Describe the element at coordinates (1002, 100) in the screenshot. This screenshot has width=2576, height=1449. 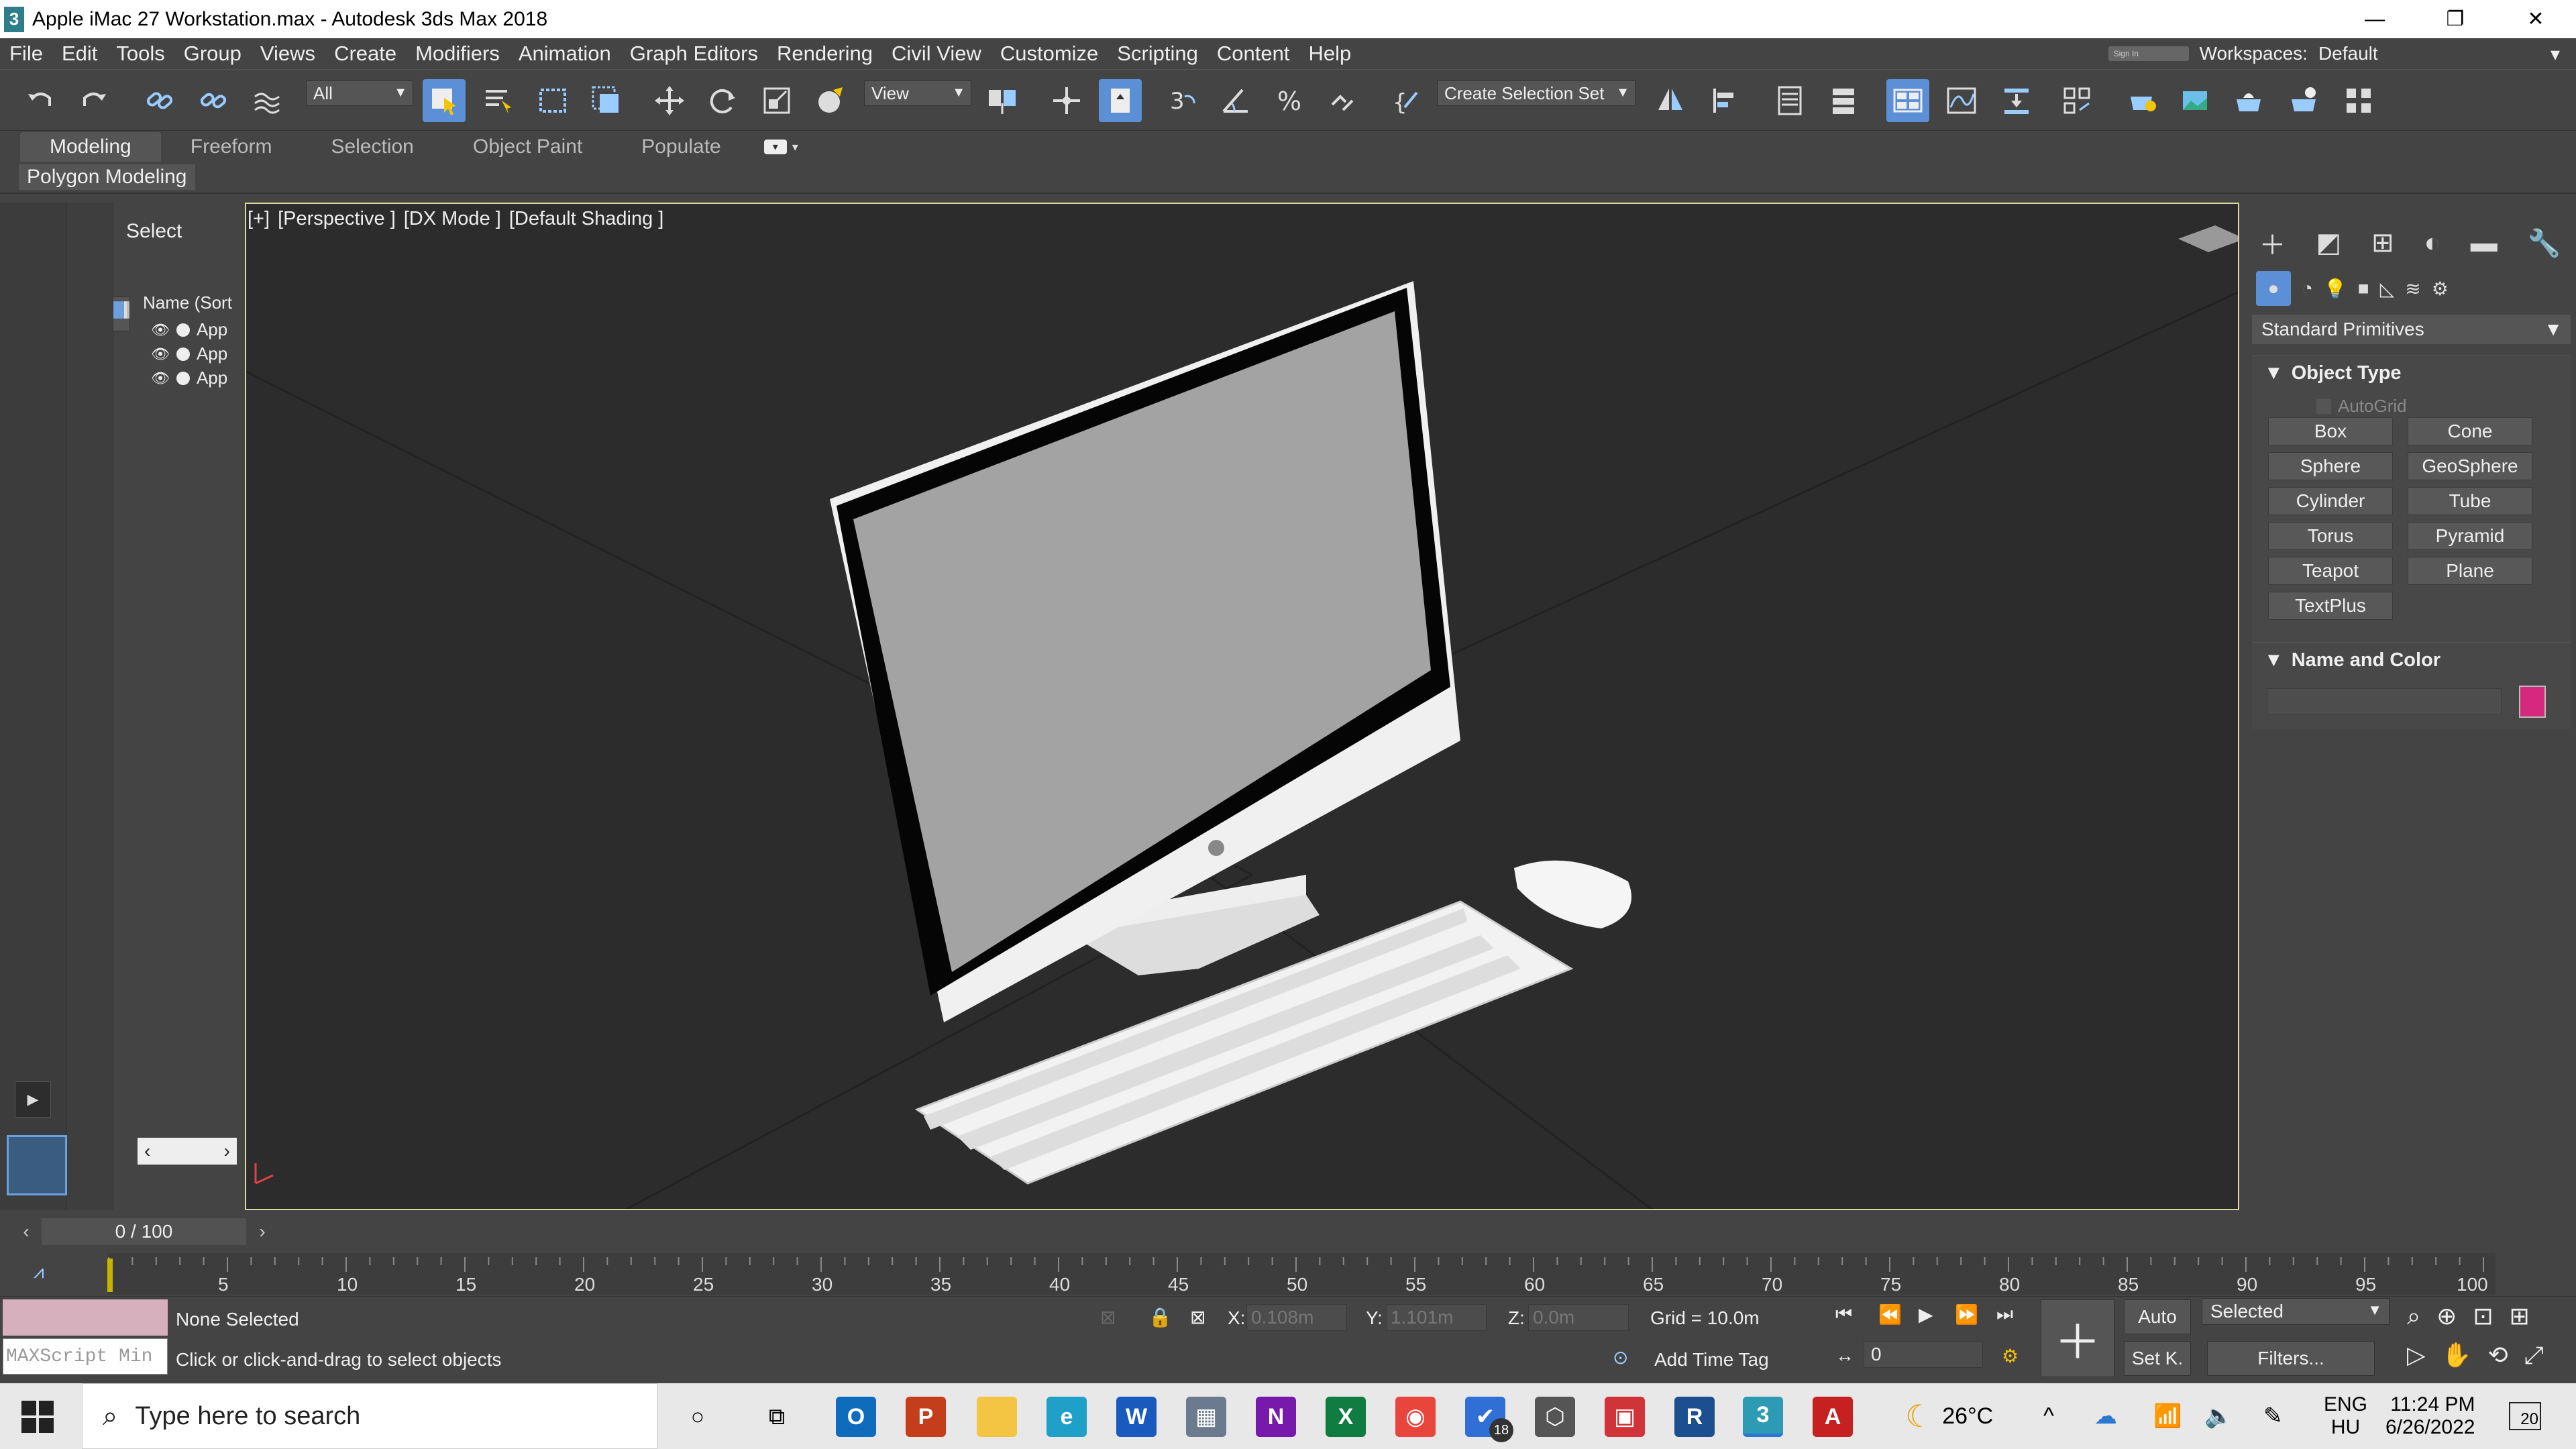
I see `pivot-point-icon` at that location.